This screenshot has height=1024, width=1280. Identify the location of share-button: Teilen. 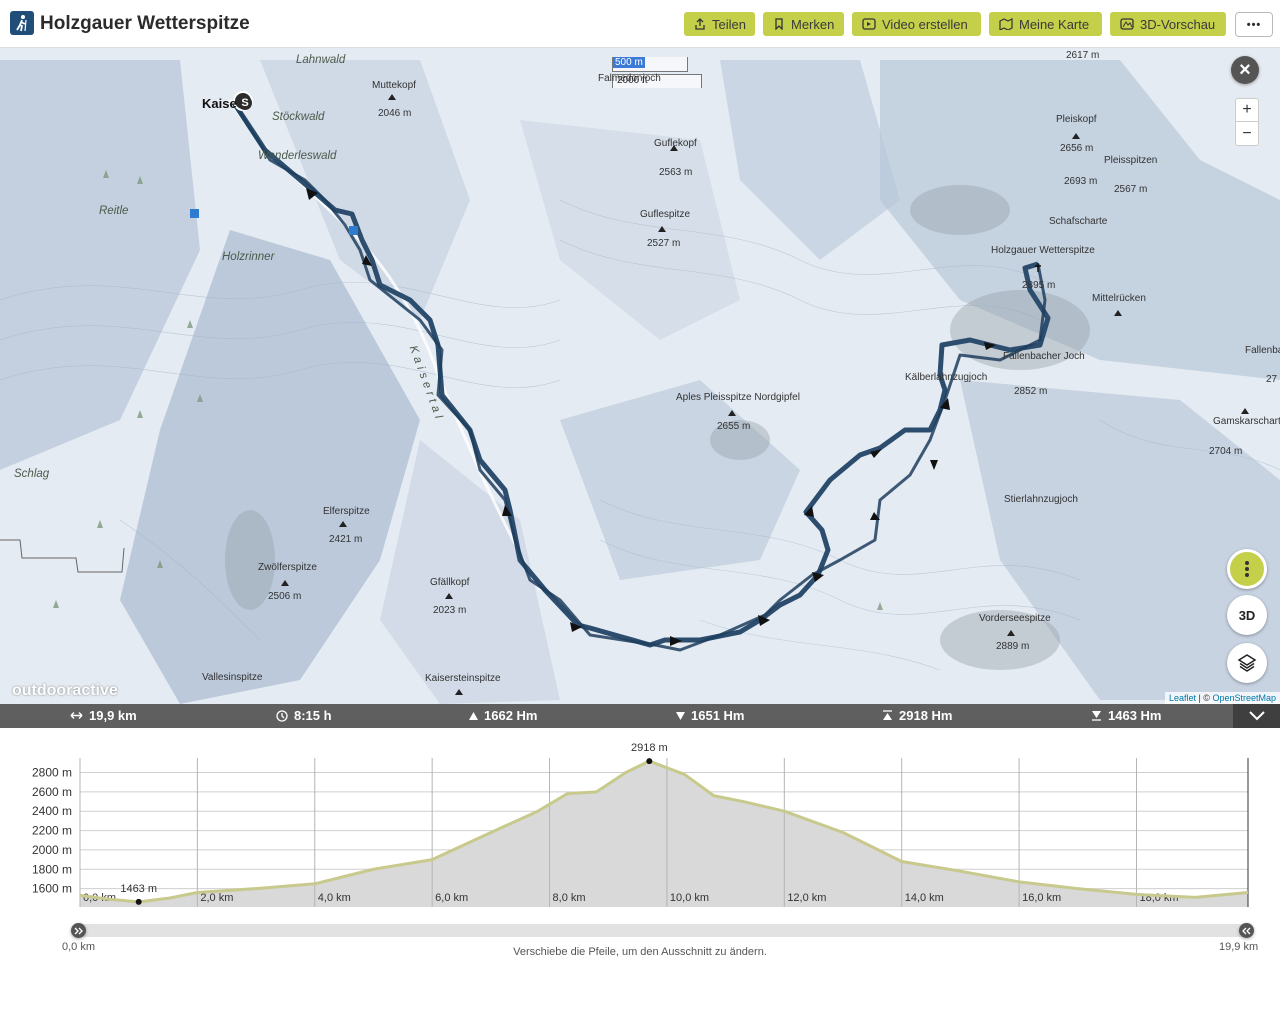
(719, 24).